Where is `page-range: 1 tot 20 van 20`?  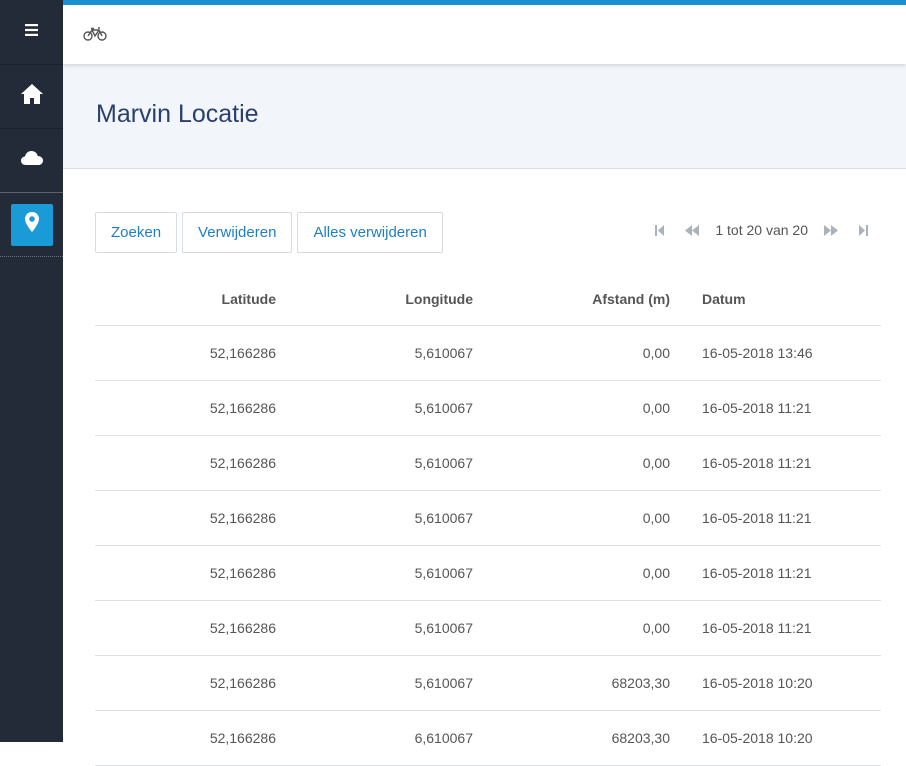 page-range: 1 tot 20 van 20 is located at coordinates (761, 230).